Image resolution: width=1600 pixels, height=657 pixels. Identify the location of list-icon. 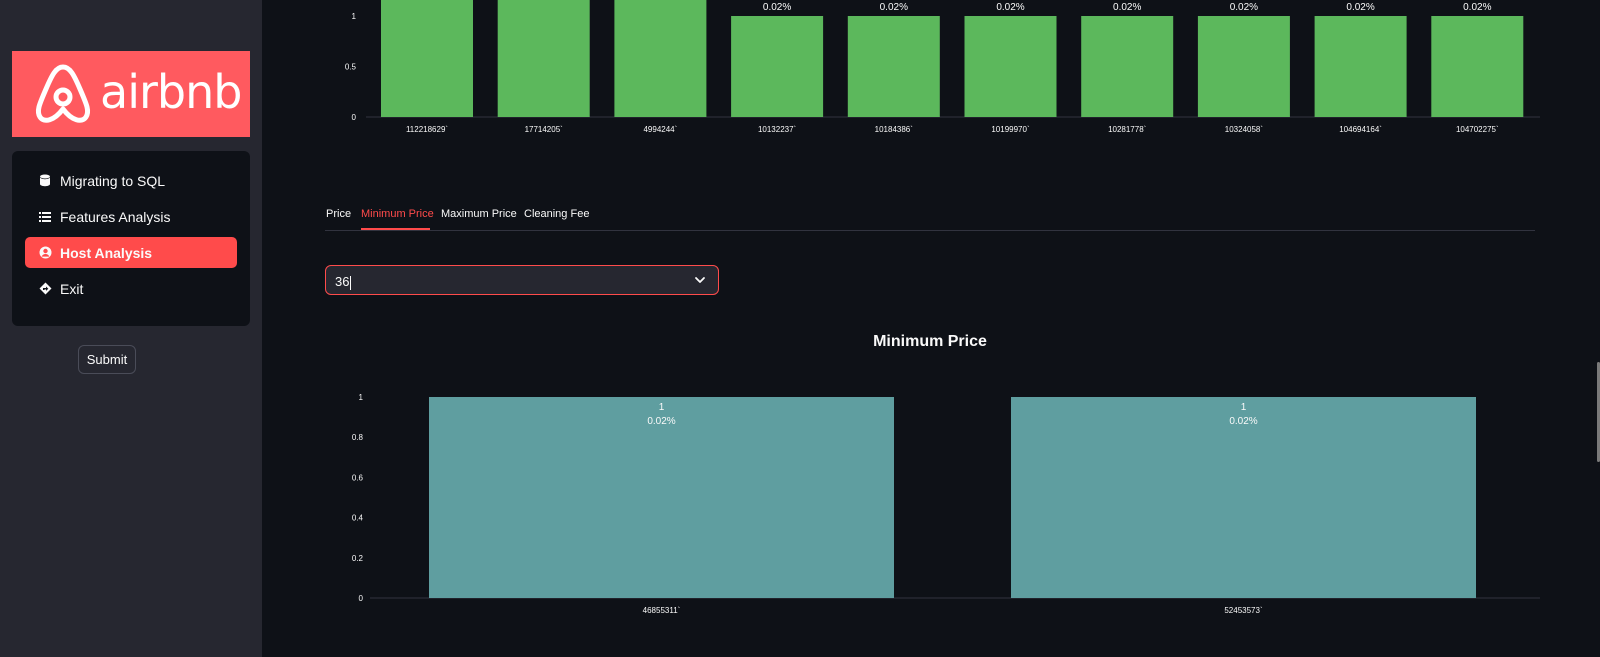
(45, 216).